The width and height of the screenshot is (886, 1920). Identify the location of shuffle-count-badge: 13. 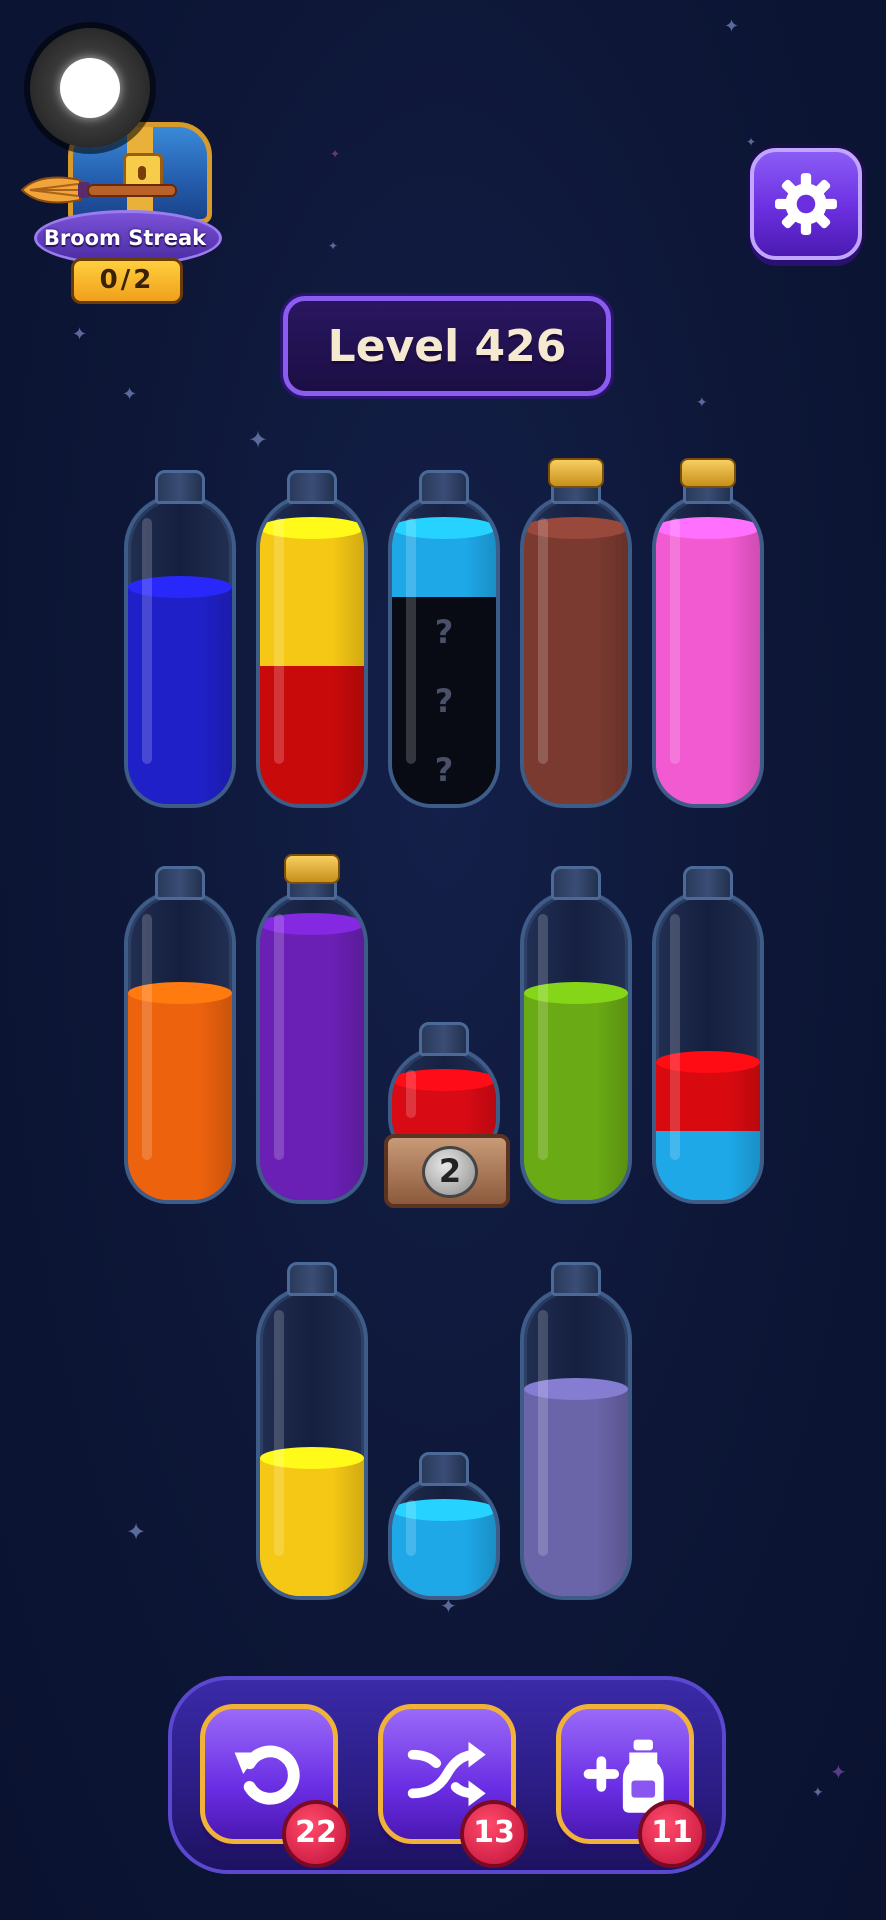
(494, 1834).